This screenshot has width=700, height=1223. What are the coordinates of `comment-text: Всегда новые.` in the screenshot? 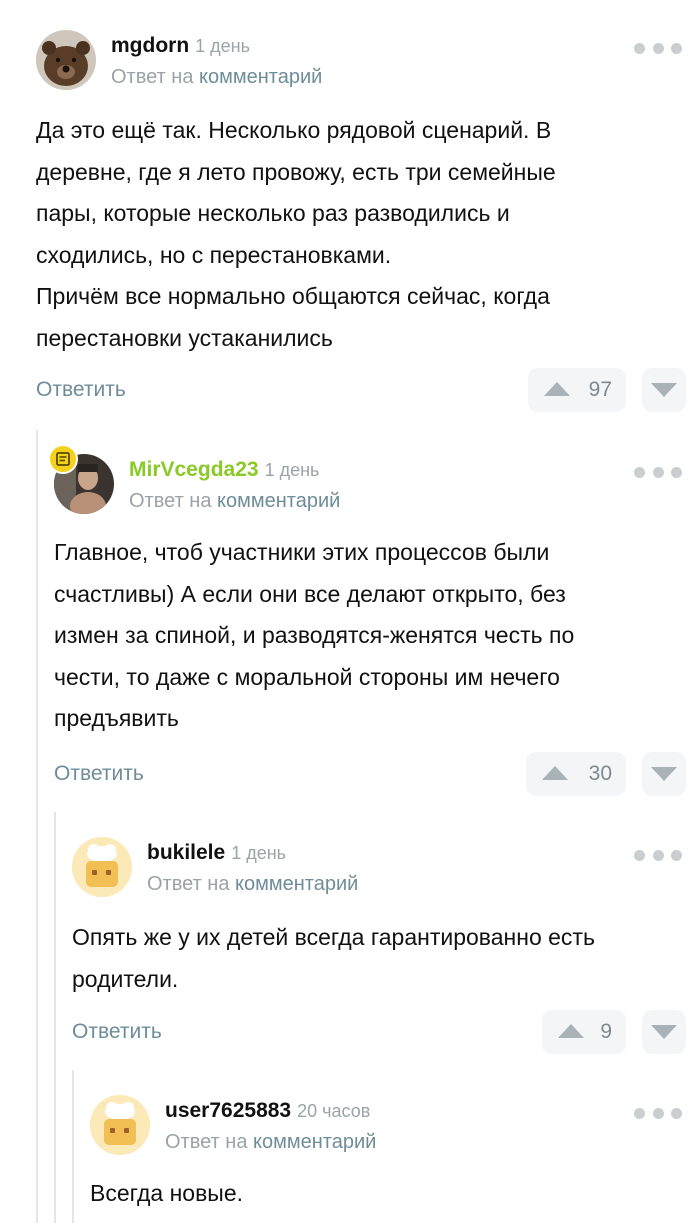 It's located at (166, 1194).